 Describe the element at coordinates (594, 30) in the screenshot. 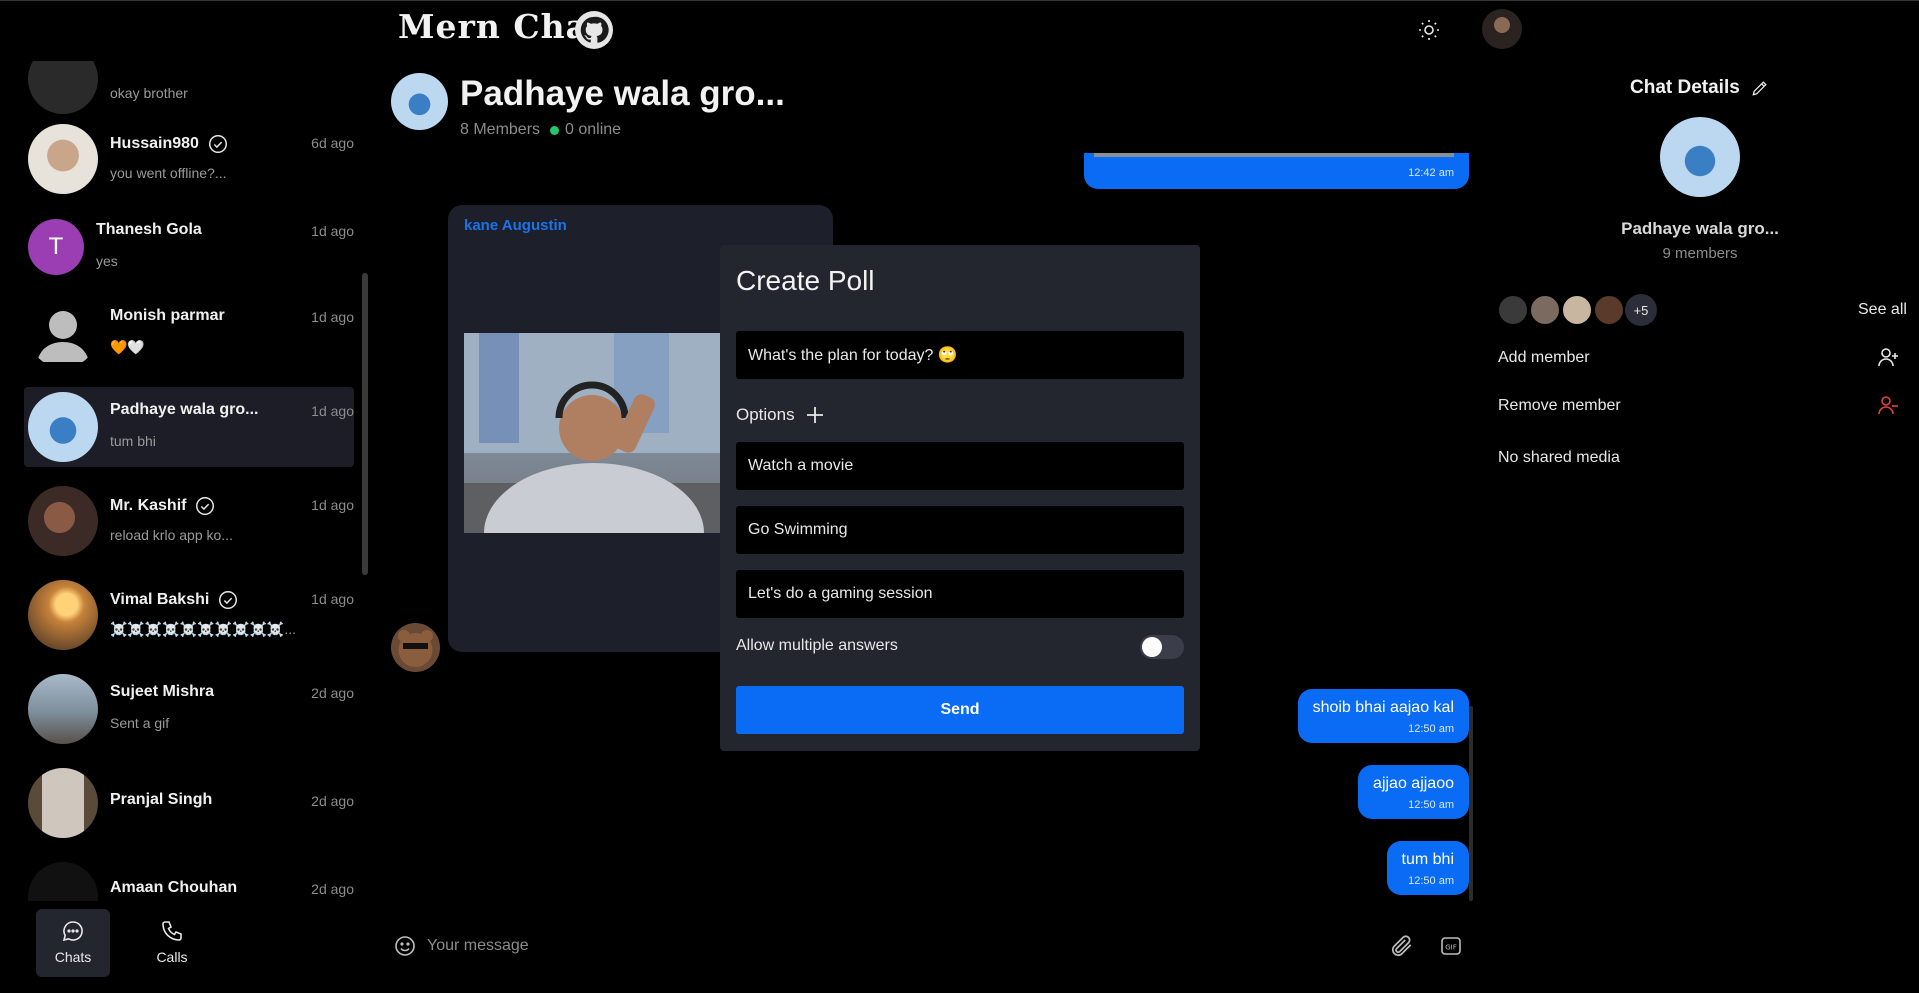

I see `github-icon` at that location.